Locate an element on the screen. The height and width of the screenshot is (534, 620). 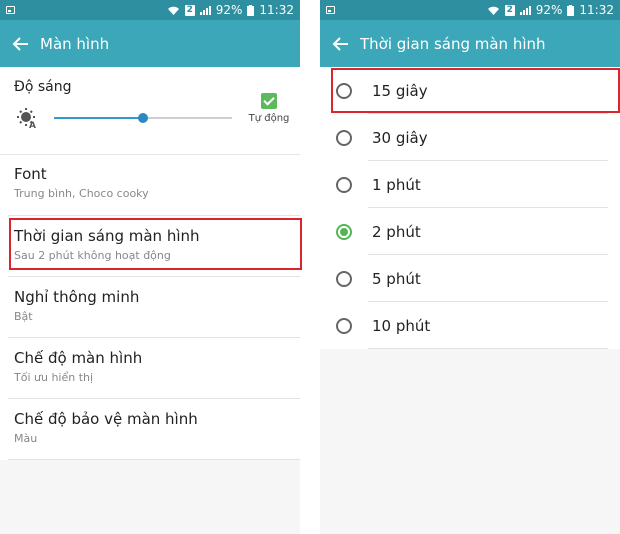
timeout-option-1m: 1 phút is located at coordinates (470, 184).